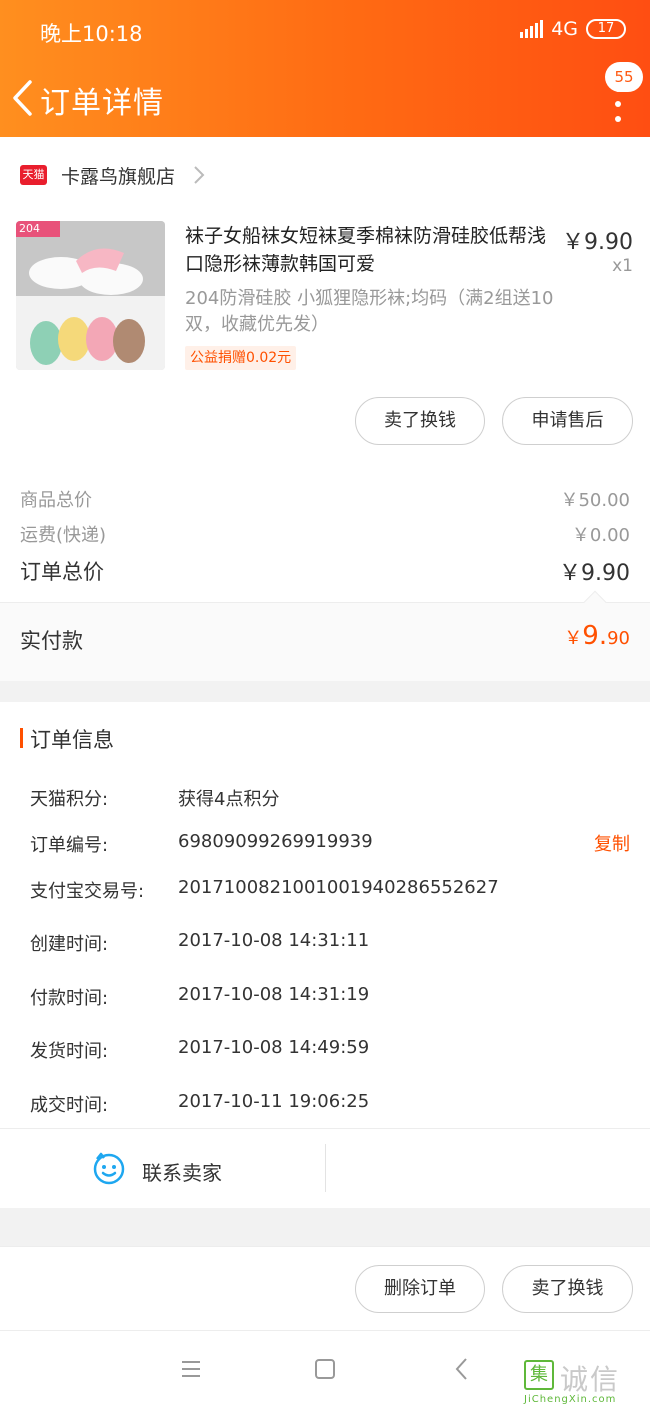  What do you see at coordinates (102, 103) in the screenshot?
I see `page-title: 订单详情` at bounding box center [102, 103].